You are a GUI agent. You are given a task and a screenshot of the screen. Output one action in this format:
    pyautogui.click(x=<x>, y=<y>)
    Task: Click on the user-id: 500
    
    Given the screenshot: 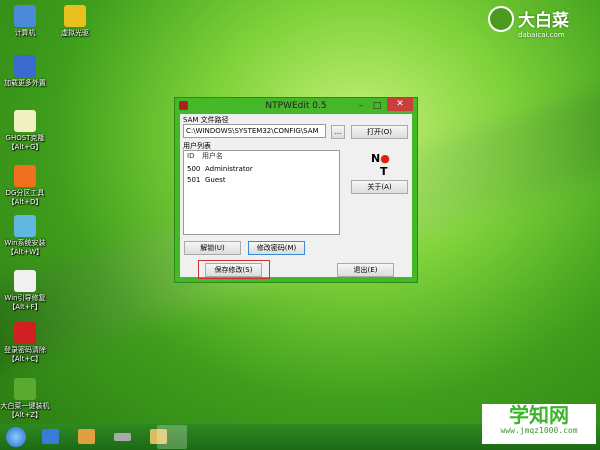 What is the action you would take?
    pyautogui.click(x=194, y=169)
    